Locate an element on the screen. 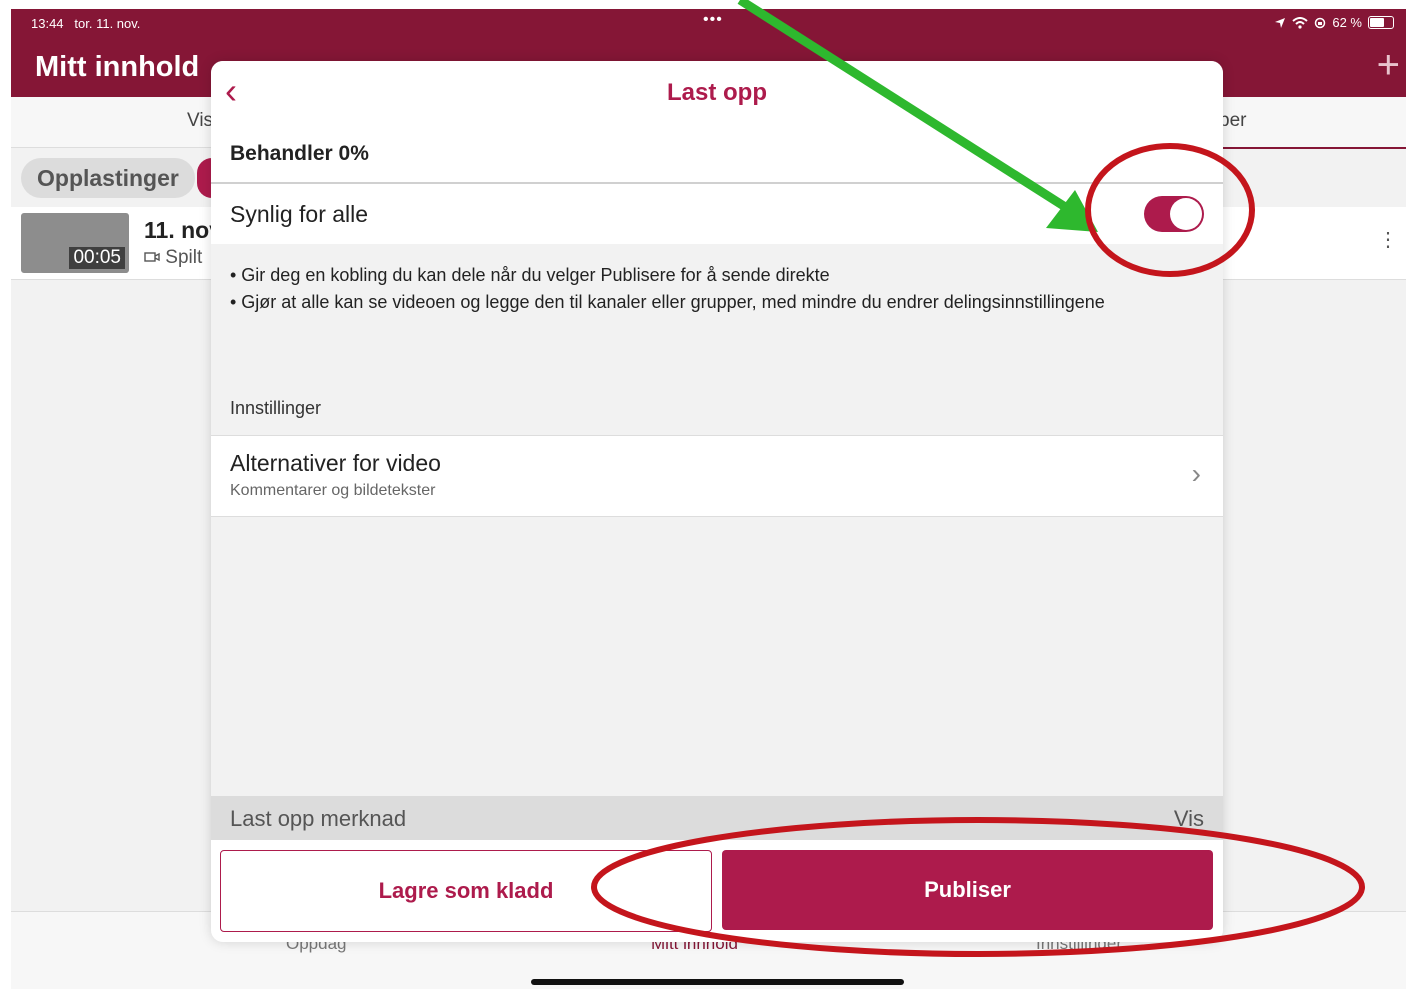 This screenshot has width=1406, height=989. settings-section-header: Innstillinger is located at coordinates (276, 408).